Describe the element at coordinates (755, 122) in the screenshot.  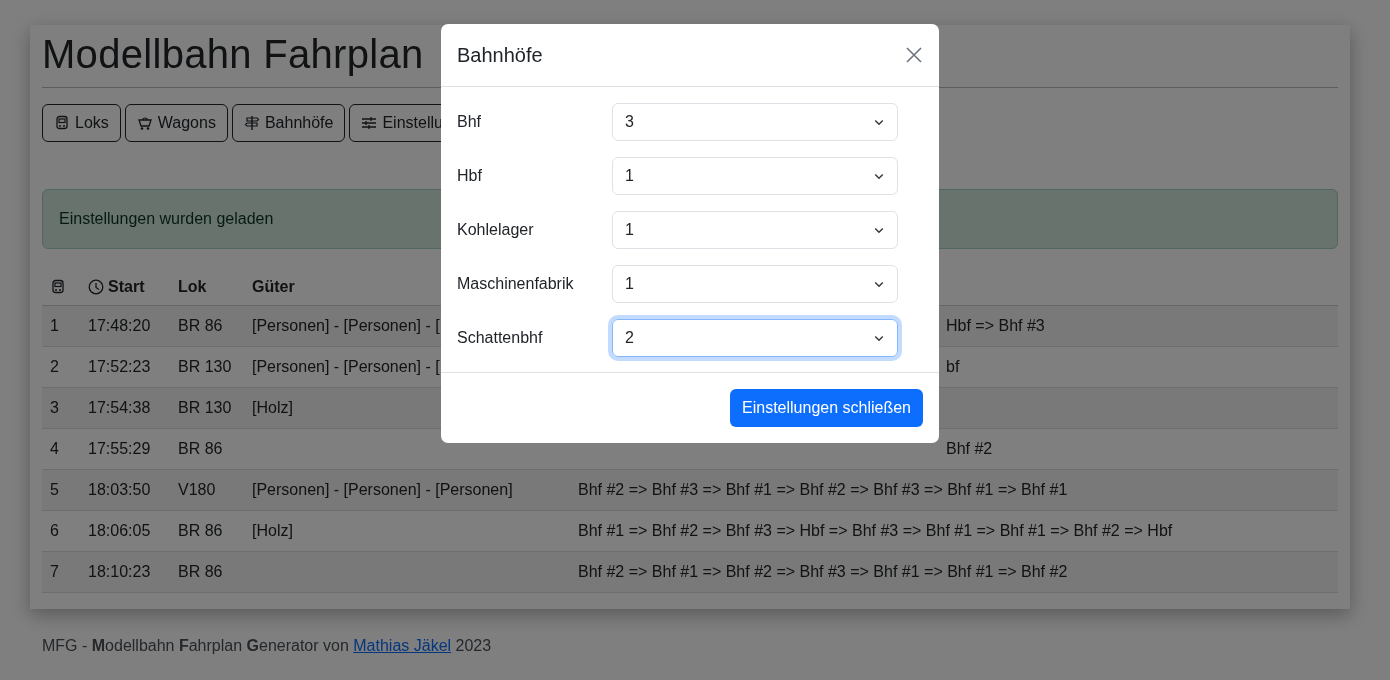
I see `select-field: 3` at that location.